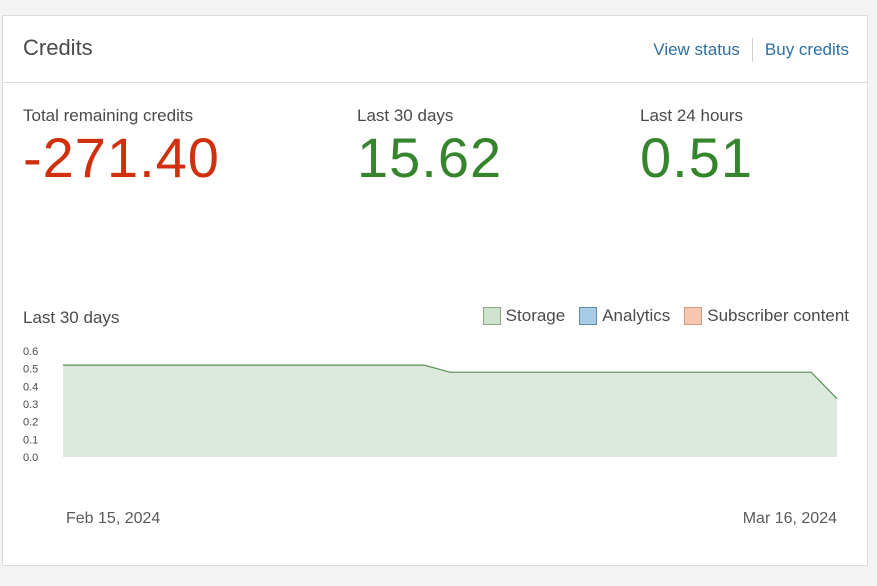  I want to click on legend-label: Storage, so click(535, 315).